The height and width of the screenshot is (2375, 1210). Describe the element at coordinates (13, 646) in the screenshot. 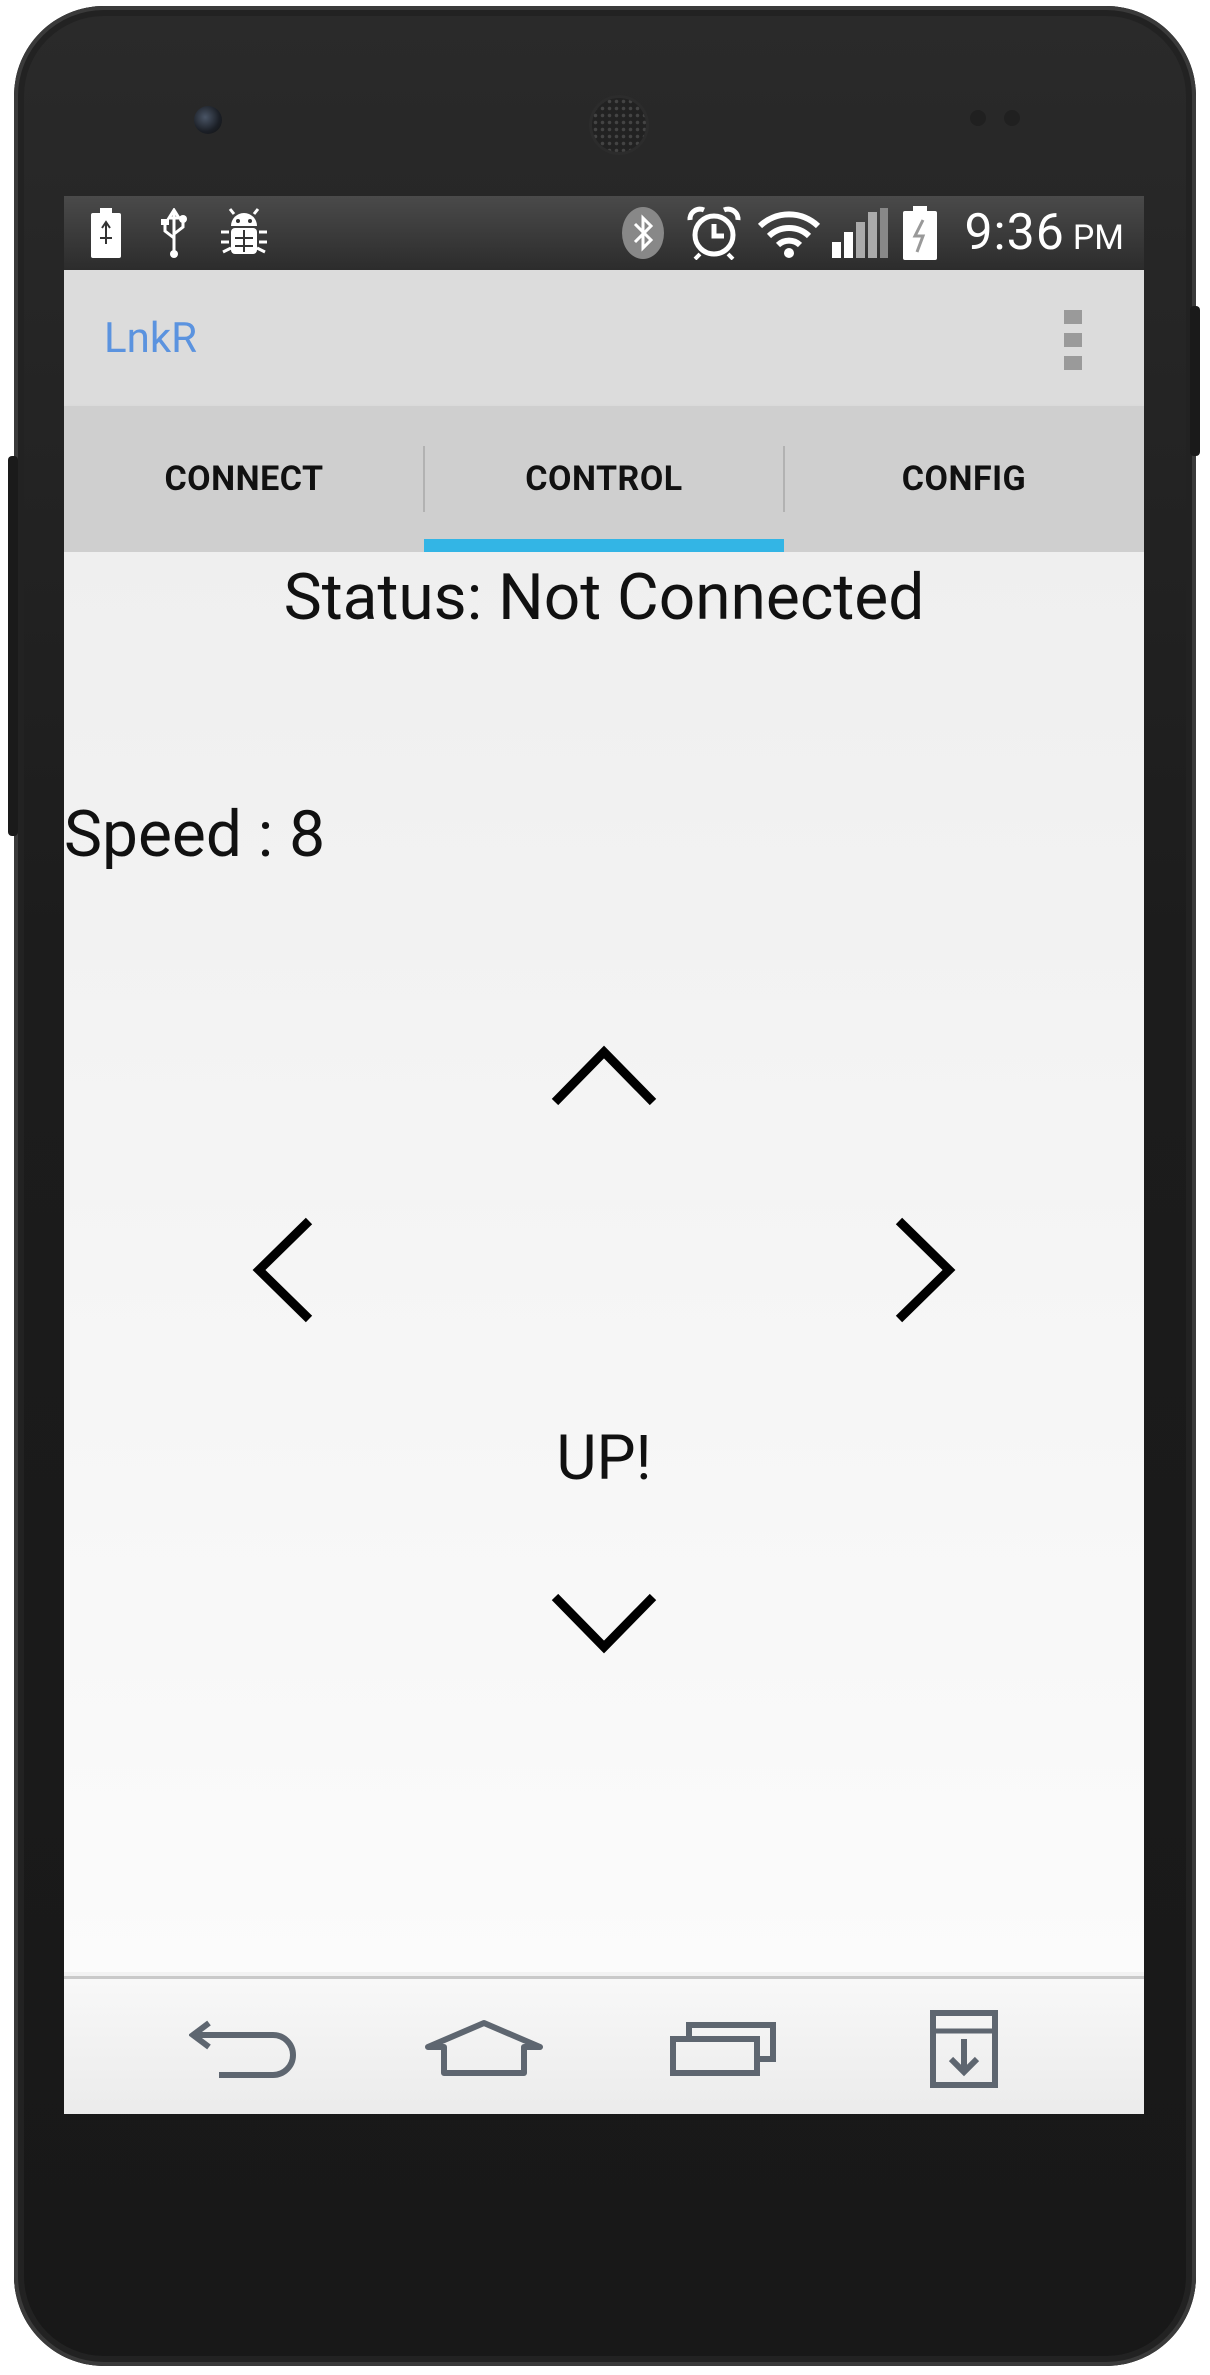

I see `volume-button` at that location.